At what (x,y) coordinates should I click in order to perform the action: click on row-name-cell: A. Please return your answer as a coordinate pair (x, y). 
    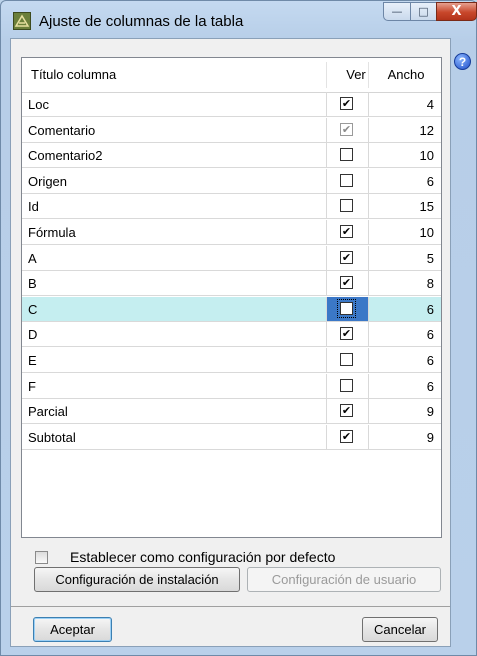
    Looking at the image, I should click on (32, 258).